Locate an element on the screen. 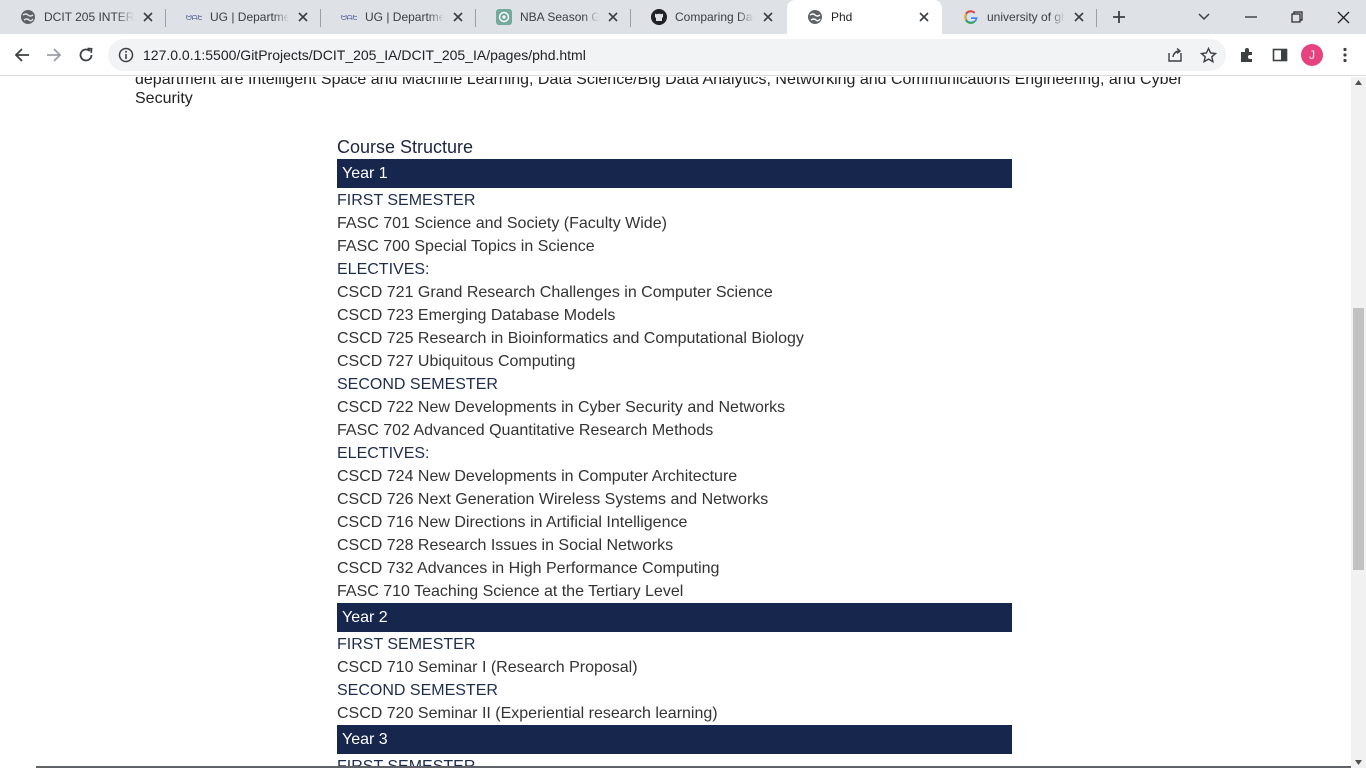 The image size is (1366, 768). plus-icon is located at coordinates (1119, 17).